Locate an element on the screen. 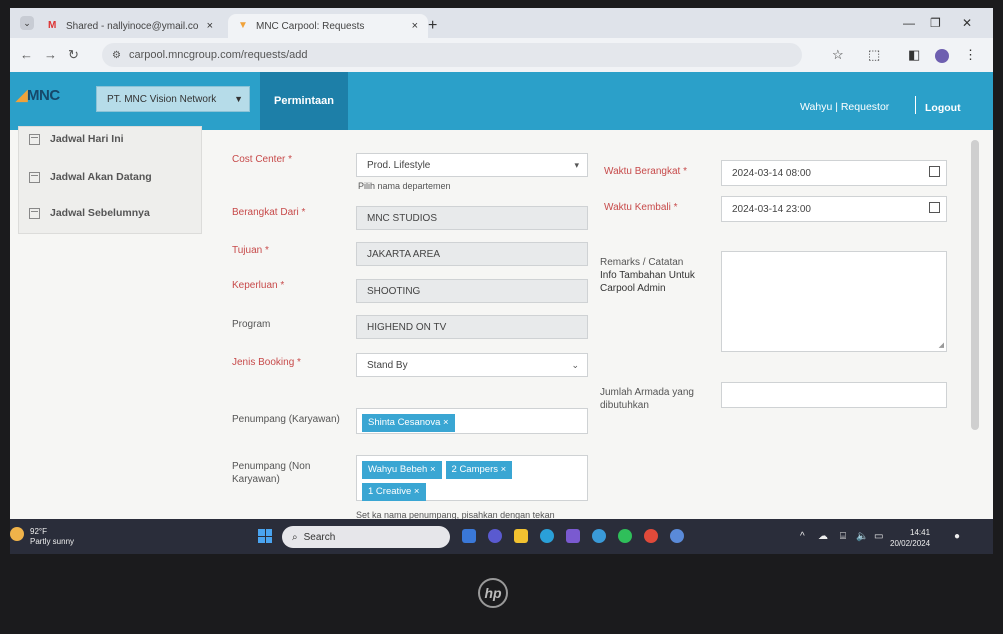 The image size is (1003, 634). back-icon: ← is located at coordinates (26, 54).